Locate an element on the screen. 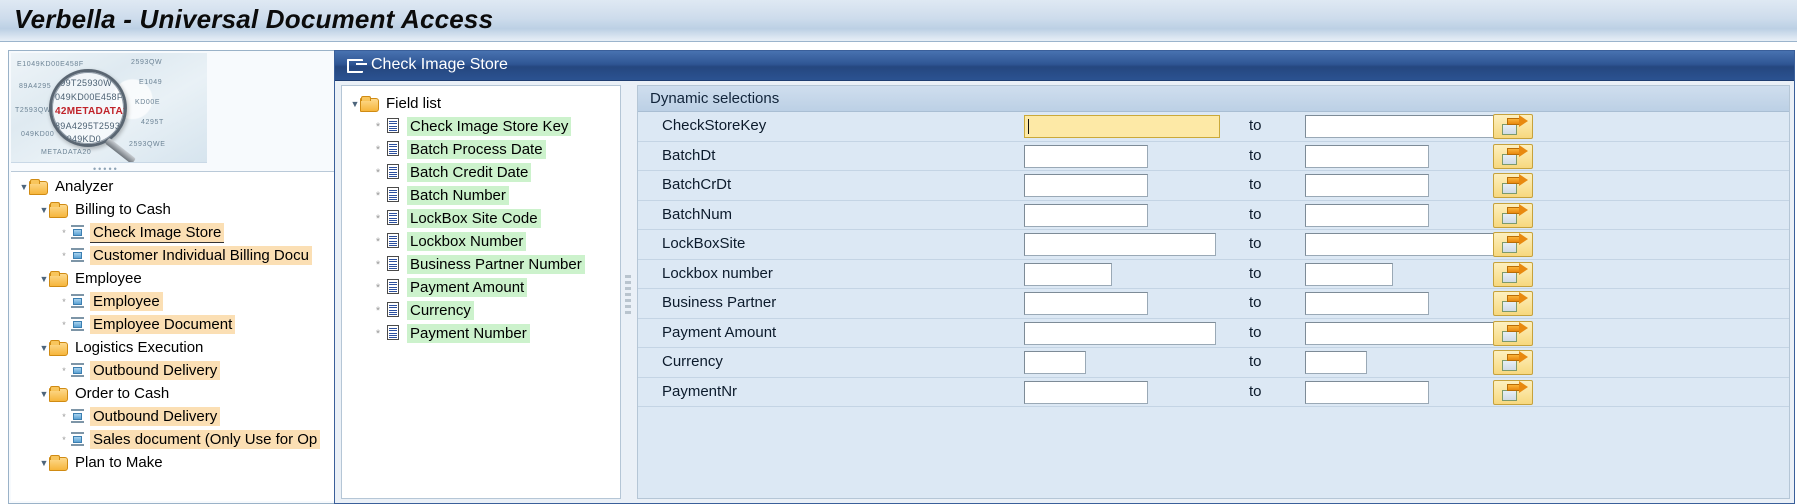 This screenshot has width=1797, height=504. field-list-item: * Payment Amount is located at coordinates (483, 287).